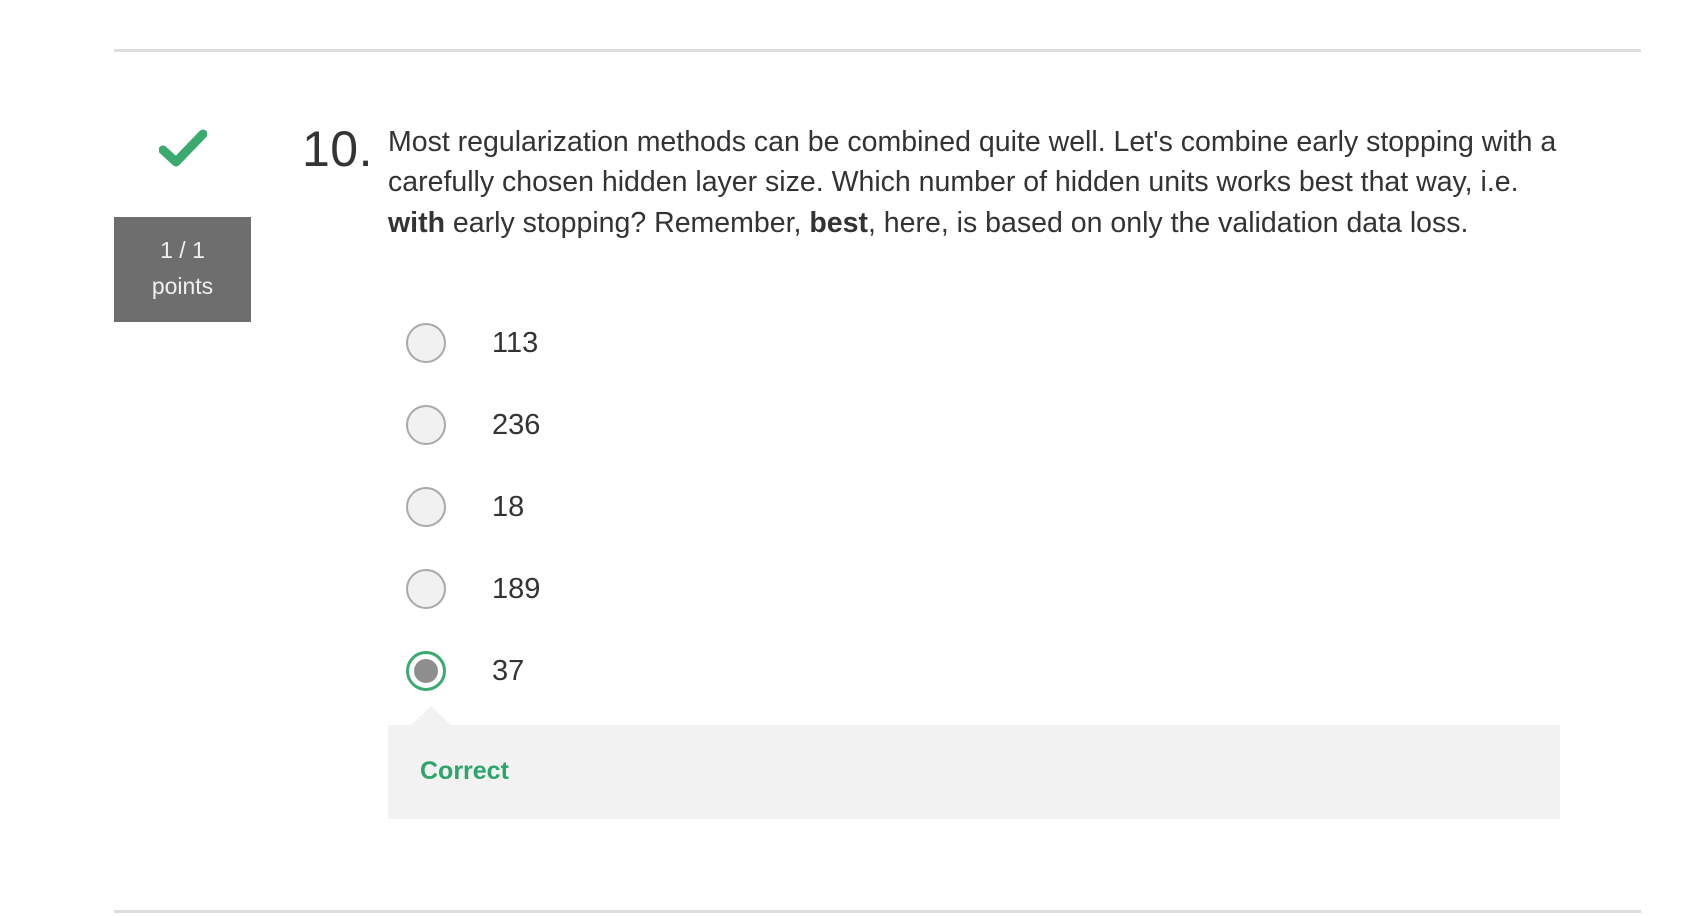 Image resolution: width=1698 pixels, height=916 pixels. Describe the element at coordinates (508, 671) in the screenshot. I see `answer-option-label: 37` at that location.